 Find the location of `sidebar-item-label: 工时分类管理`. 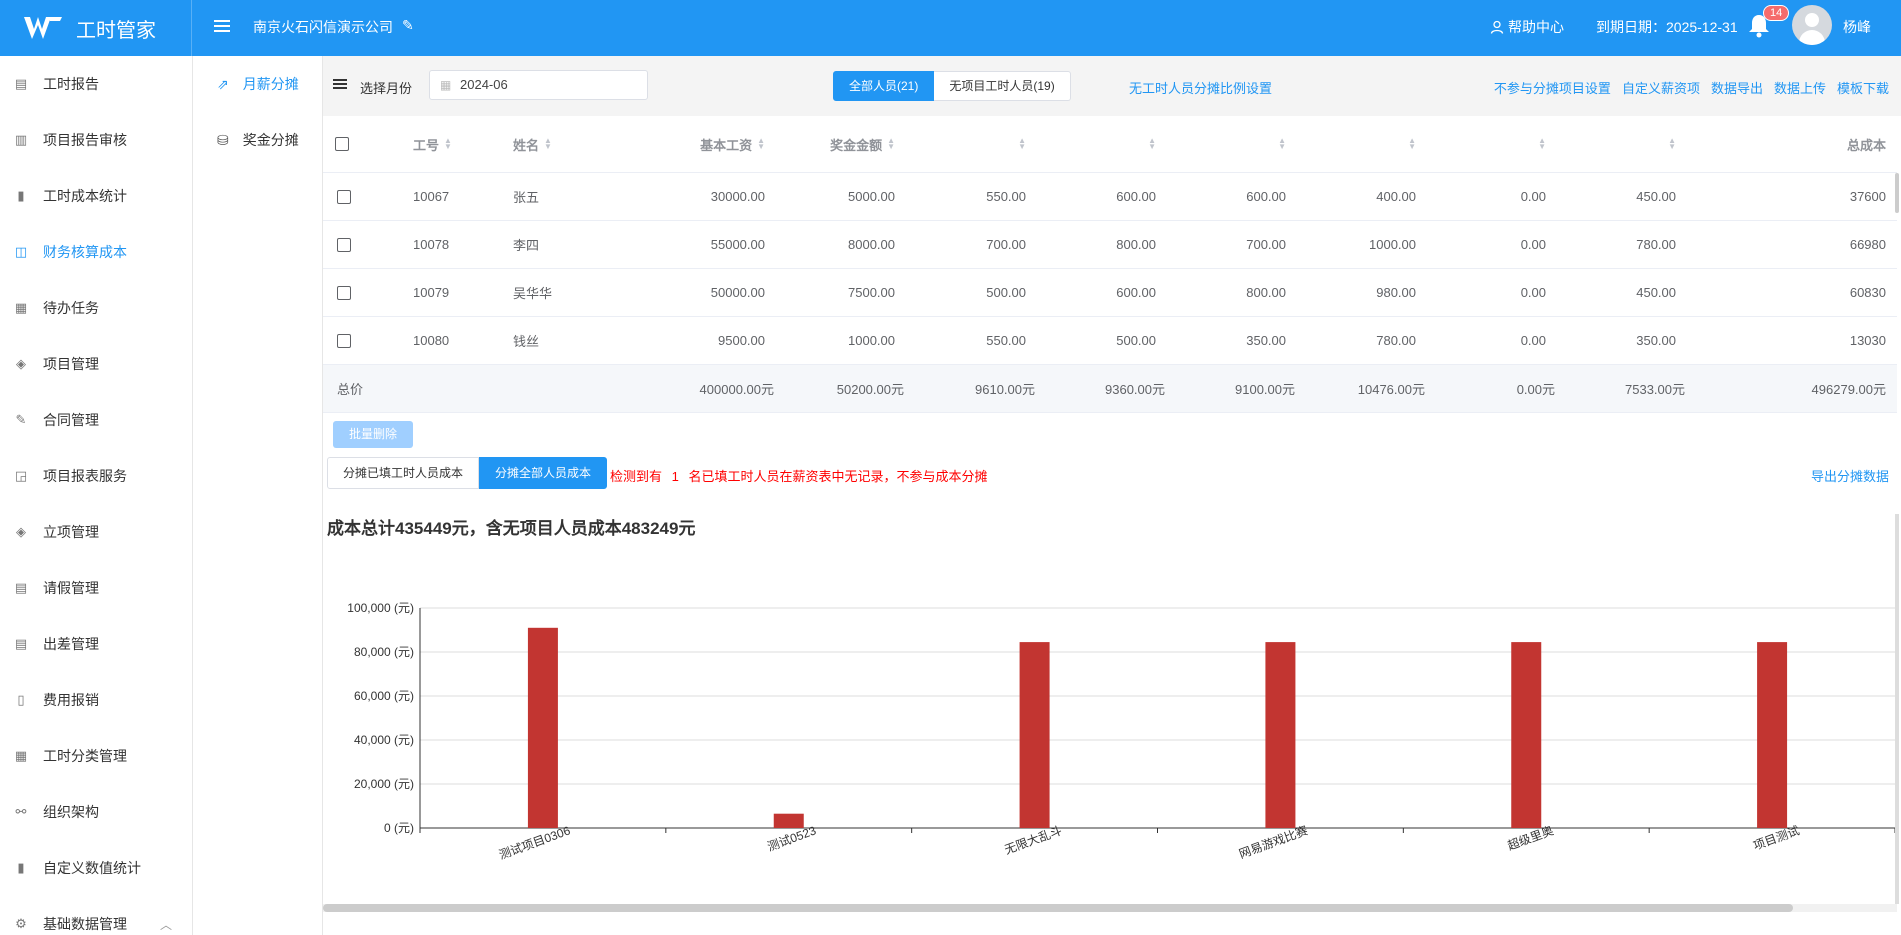

sidebar-item-label: 工时分类管理 is located at coordinates (85, 756).